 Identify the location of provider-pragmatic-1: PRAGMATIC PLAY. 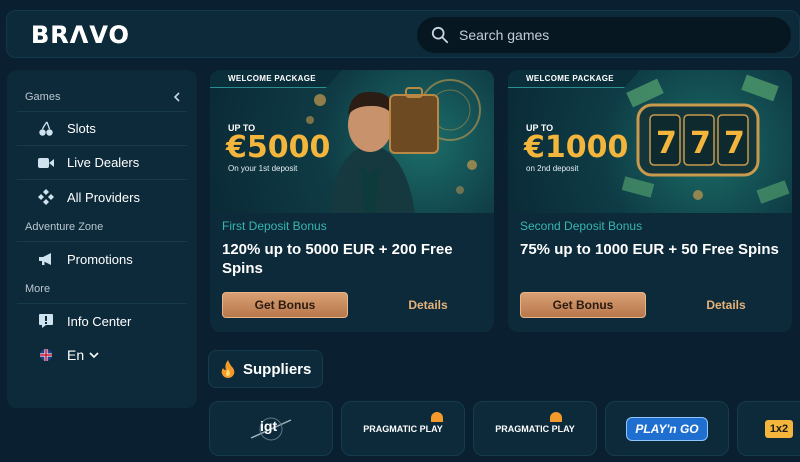
(403, 428).